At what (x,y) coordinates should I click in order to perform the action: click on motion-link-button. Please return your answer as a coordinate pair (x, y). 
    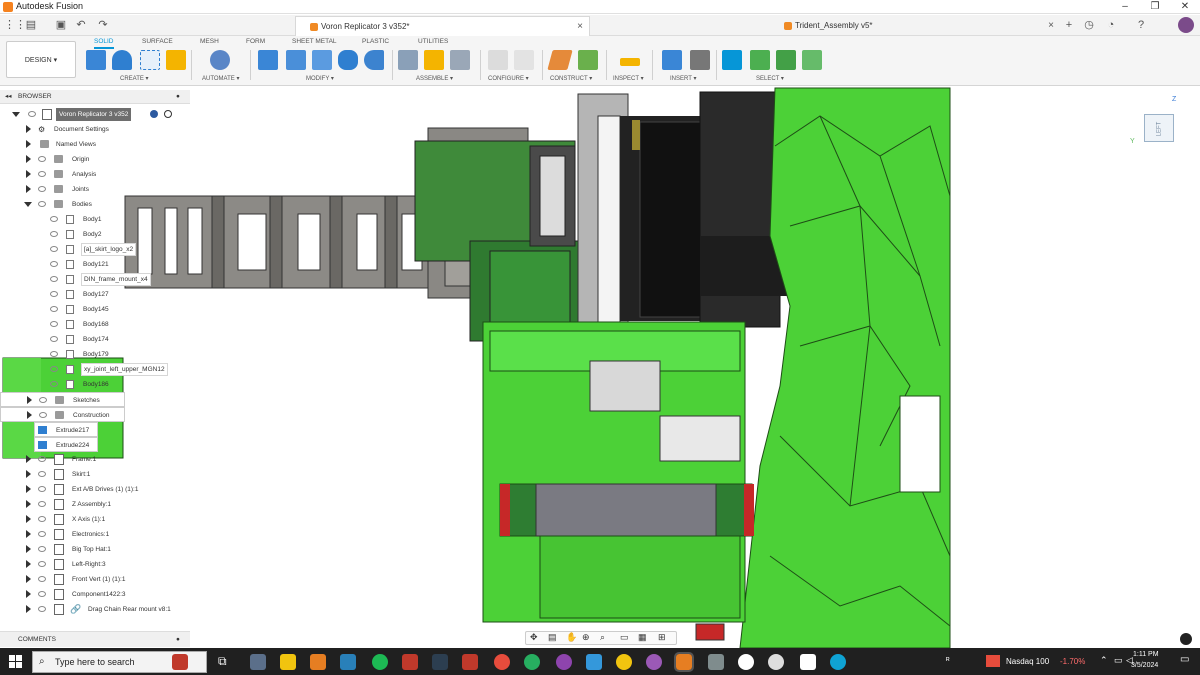
    Looking at the image, I should click on (460, 60).